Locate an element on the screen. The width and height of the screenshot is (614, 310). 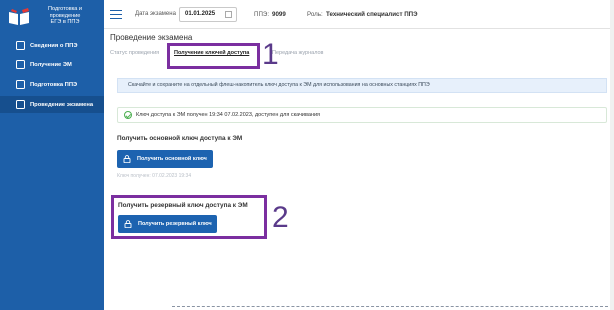
sidebar-item-label: Сведения о ППЭ is located at coordinates (54, 45).